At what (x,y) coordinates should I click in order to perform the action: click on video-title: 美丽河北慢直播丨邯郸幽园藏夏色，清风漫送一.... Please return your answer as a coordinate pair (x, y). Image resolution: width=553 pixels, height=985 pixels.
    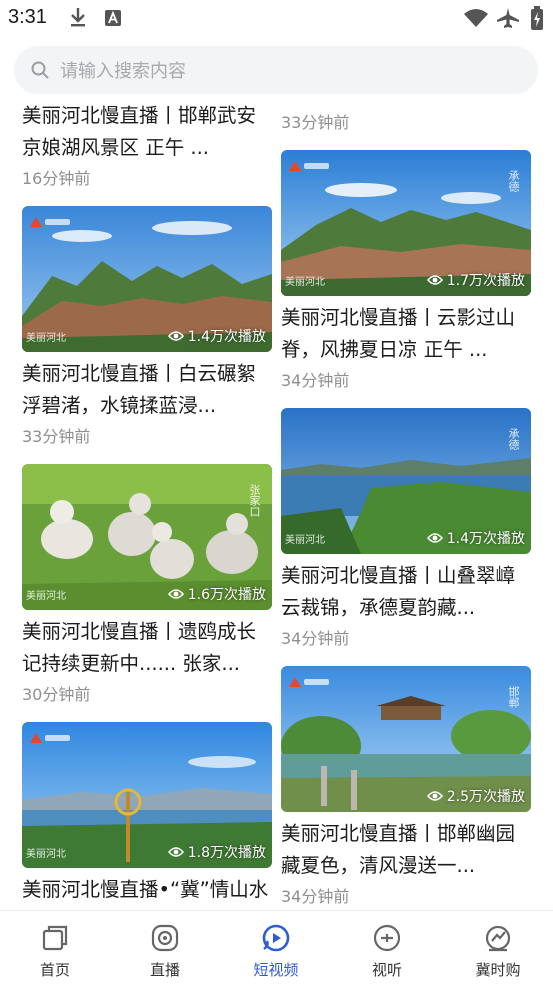
    Looking at the image, I should click on (398, 849).